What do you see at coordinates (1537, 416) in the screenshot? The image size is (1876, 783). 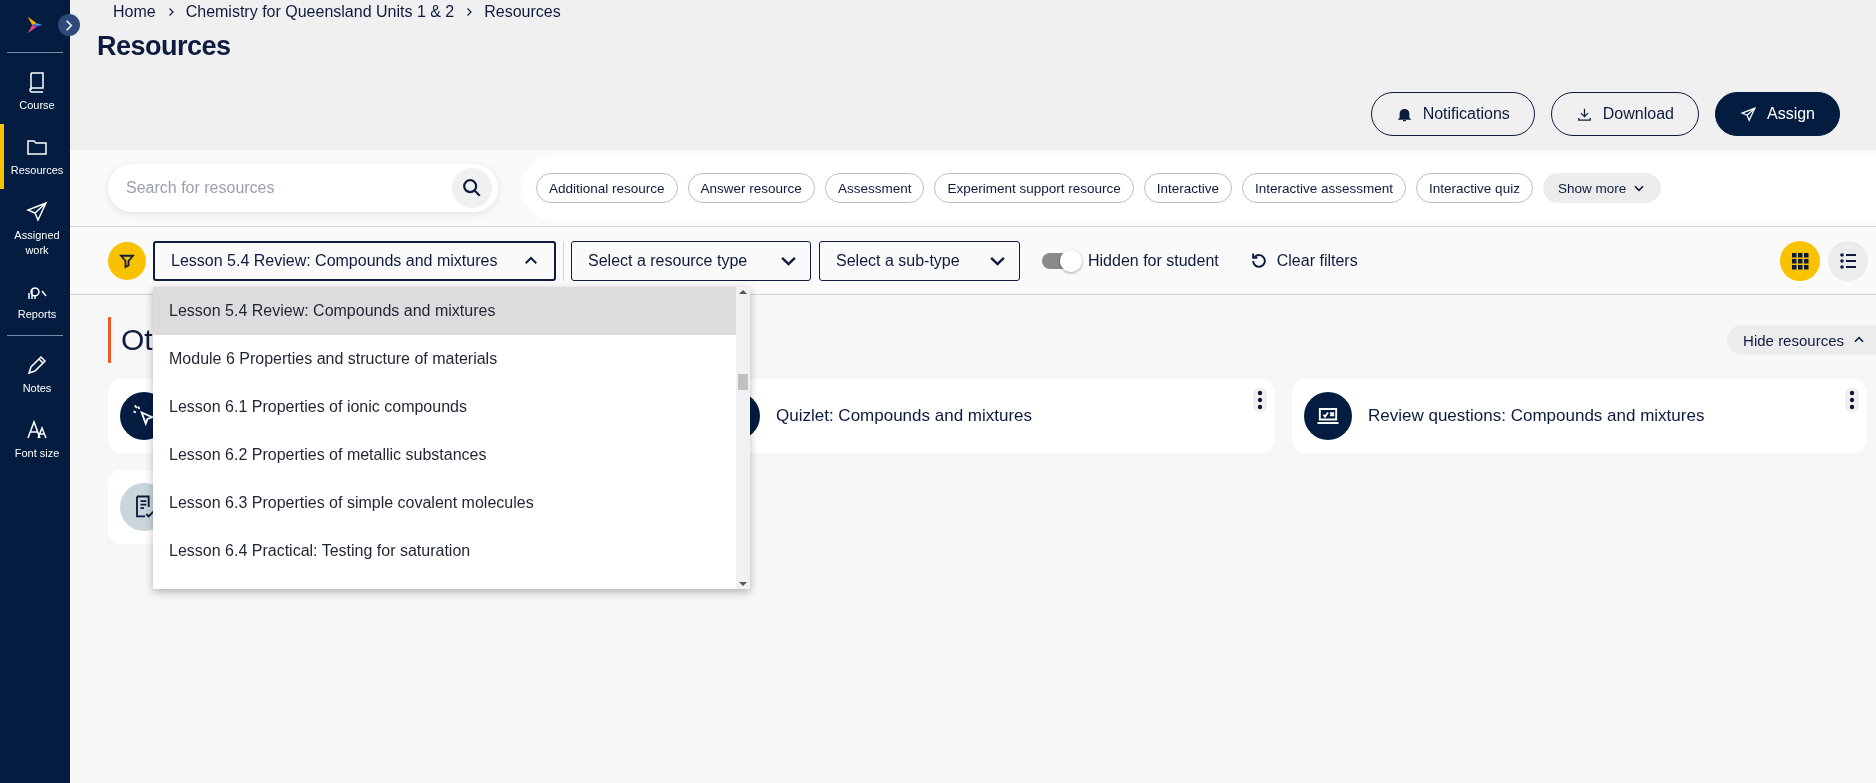 I see `resource-title: Review questions: Compounds and mixtures` at bounding box center [1537, 416].